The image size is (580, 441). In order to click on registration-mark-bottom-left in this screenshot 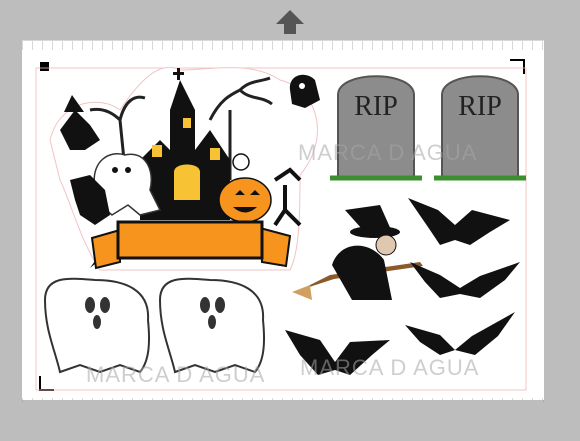, I will do `click(46, 383)`.